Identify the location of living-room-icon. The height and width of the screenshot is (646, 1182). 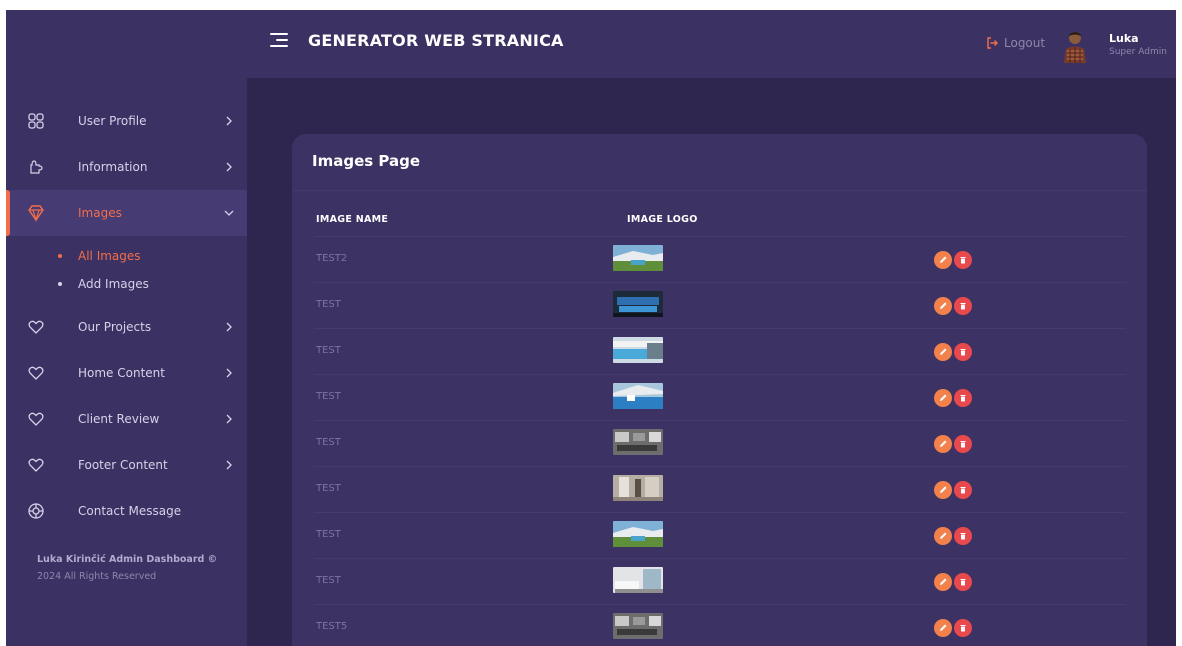
(638, 626).